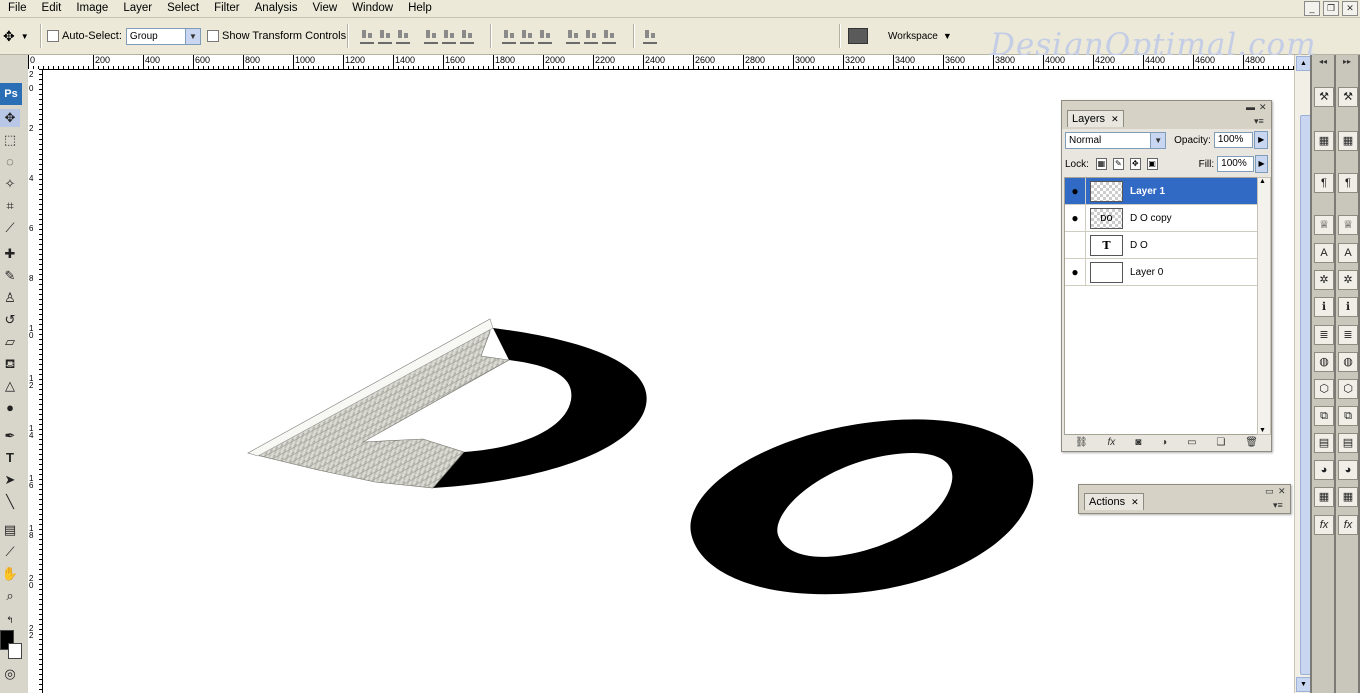 The height and width of the screenshot is (696, 1360). I want to click on layer-comps-icon-2: ≣, so click(1348, 335).